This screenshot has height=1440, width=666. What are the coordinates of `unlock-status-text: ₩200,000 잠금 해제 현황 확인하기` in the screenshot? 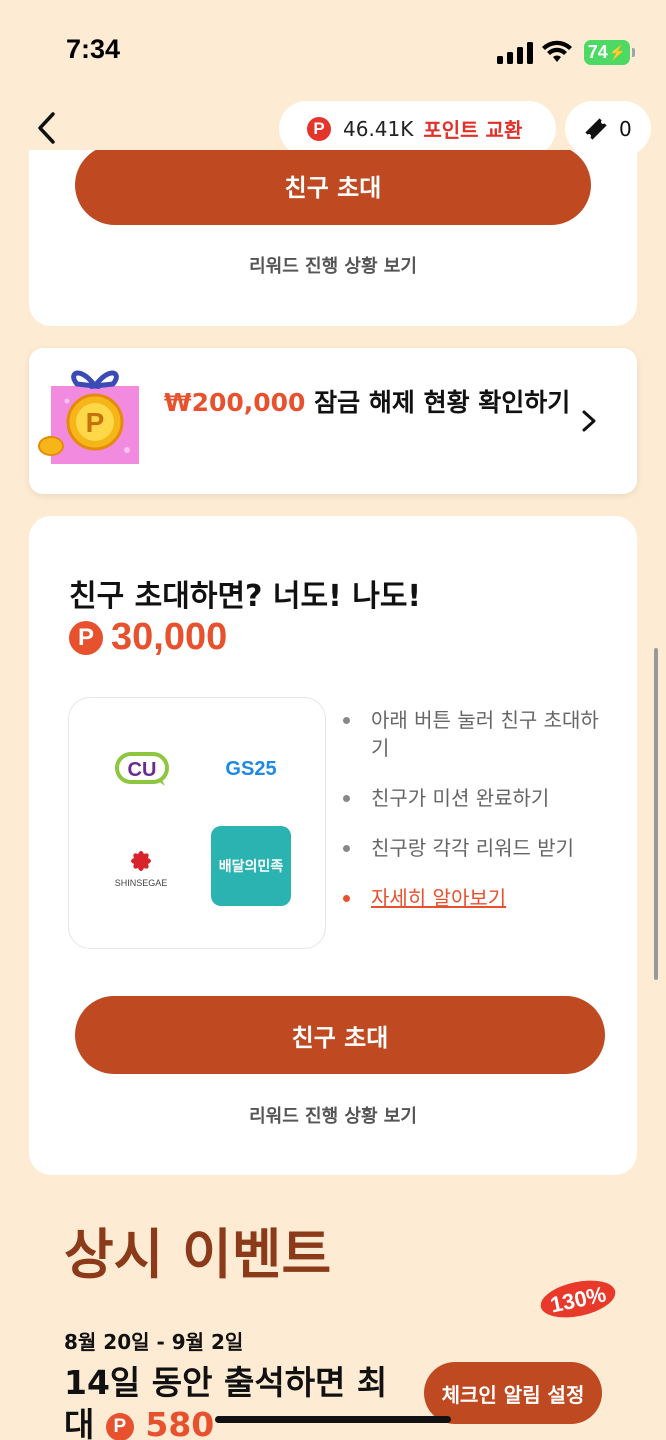 It's located at (369, 403).